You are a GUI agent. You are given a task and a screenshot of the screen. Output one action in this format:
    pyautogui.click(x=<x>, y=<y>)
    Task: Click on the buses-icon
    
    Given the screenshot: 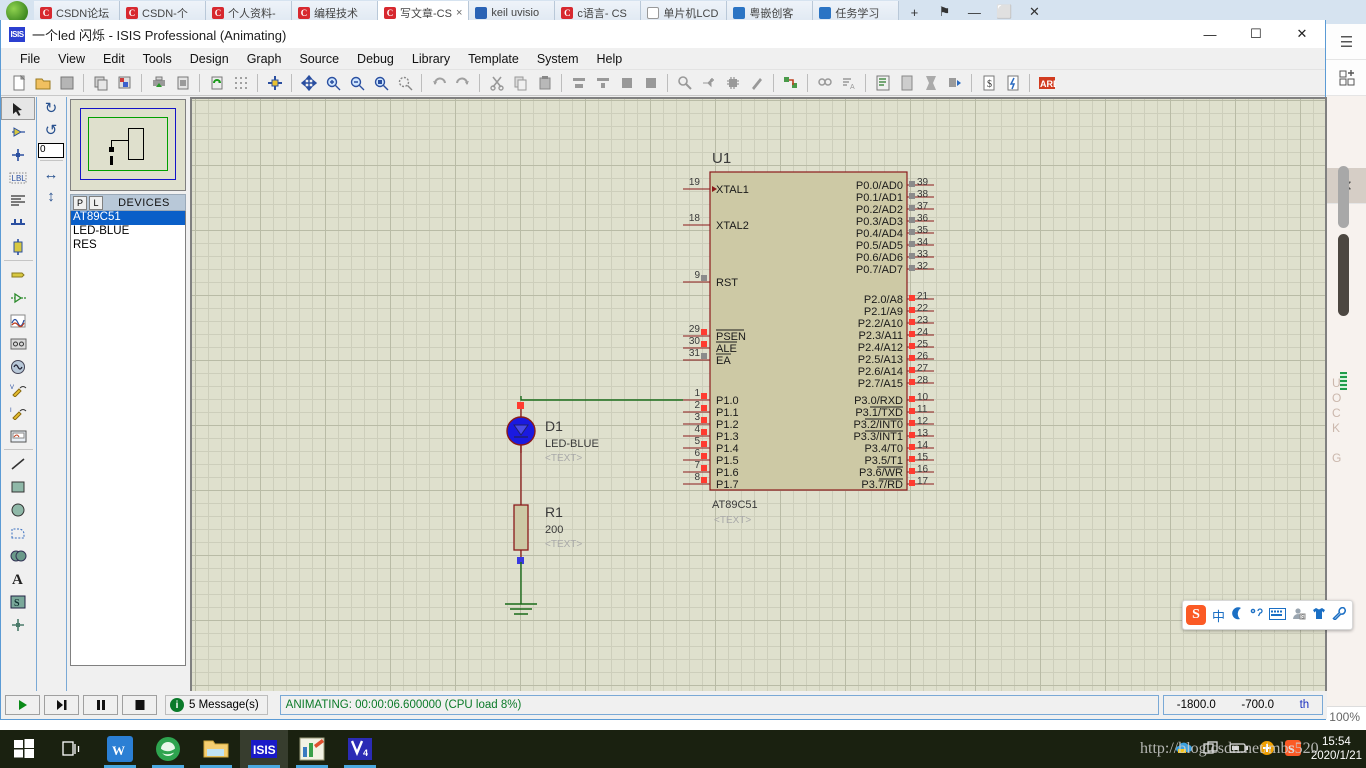 What is the action you would take?
    pyautogui.click(x=18, y=223)
    